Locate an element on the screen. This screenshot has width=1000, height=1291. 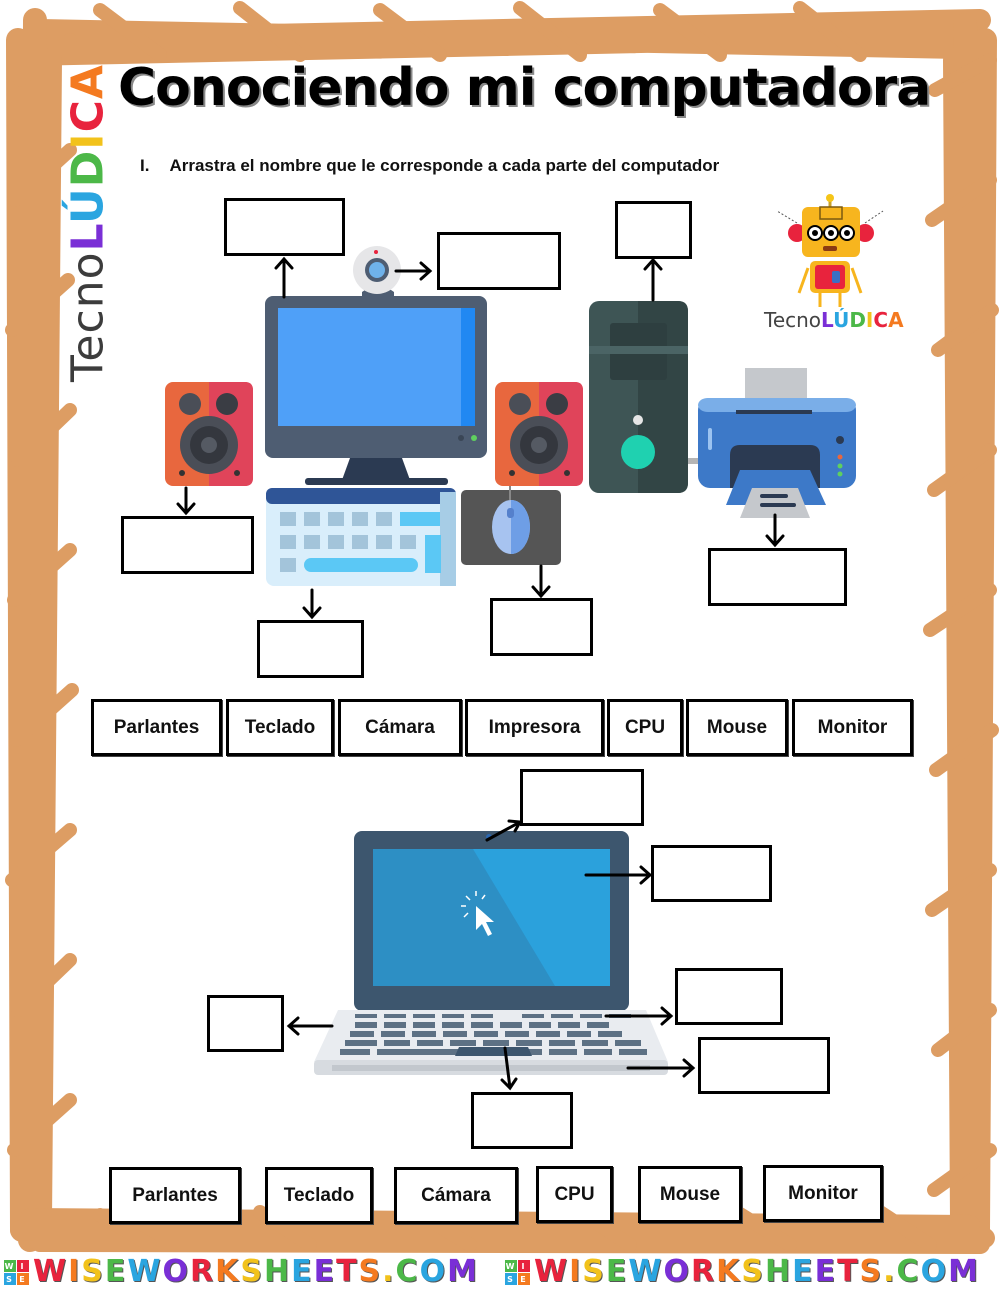
drop-target-keyboard is located at coordinates (310, 649).